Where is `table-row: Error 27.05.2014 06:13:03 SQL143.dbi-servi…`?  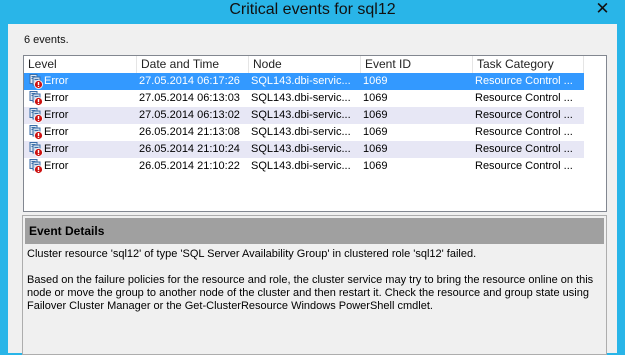
table-row: Error 27.05.2014 06:13:03 SQL143.dbi-servi… is located at coordinates (304, 98).